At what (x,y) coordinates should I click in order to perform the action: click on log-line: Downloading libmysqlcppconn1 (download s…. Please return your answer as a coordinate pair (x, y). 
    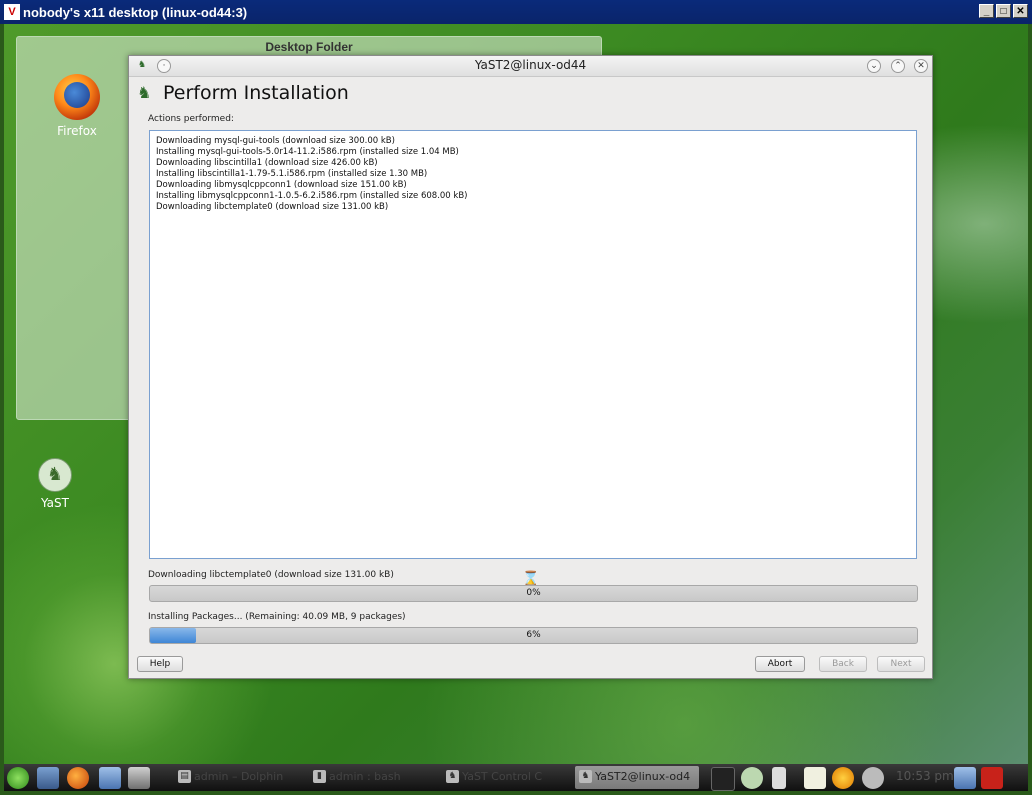
    Looking at the image, I should click on (281, 185).